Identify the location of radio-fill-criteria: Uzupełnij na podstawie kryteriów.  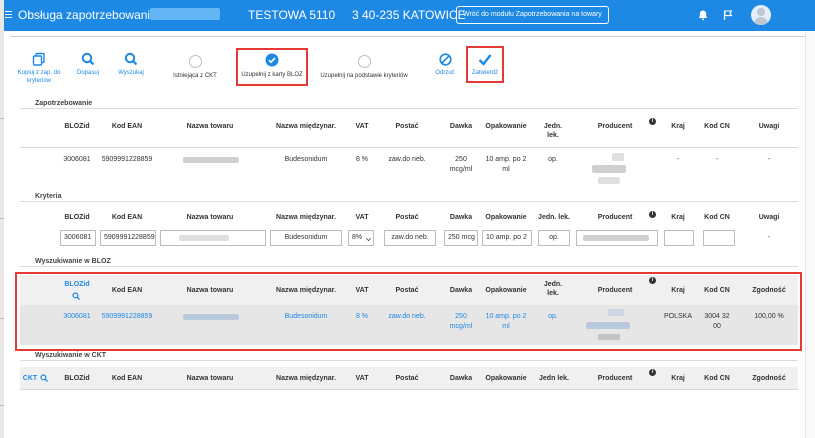
(364, 67).